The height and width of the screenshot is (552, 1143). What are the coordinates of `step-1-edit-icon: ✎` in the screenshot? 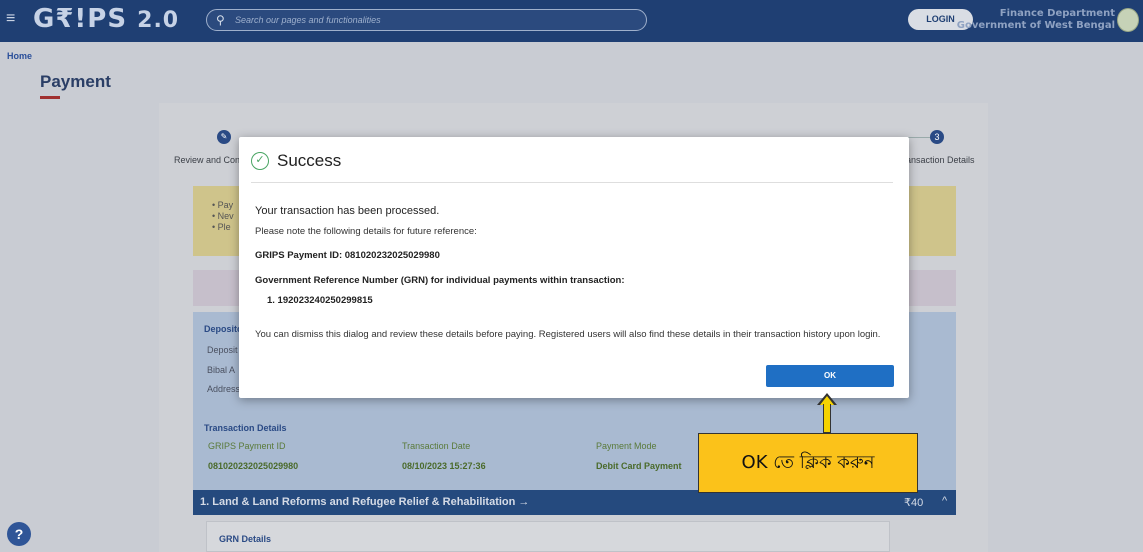 It's located at (224, 137).